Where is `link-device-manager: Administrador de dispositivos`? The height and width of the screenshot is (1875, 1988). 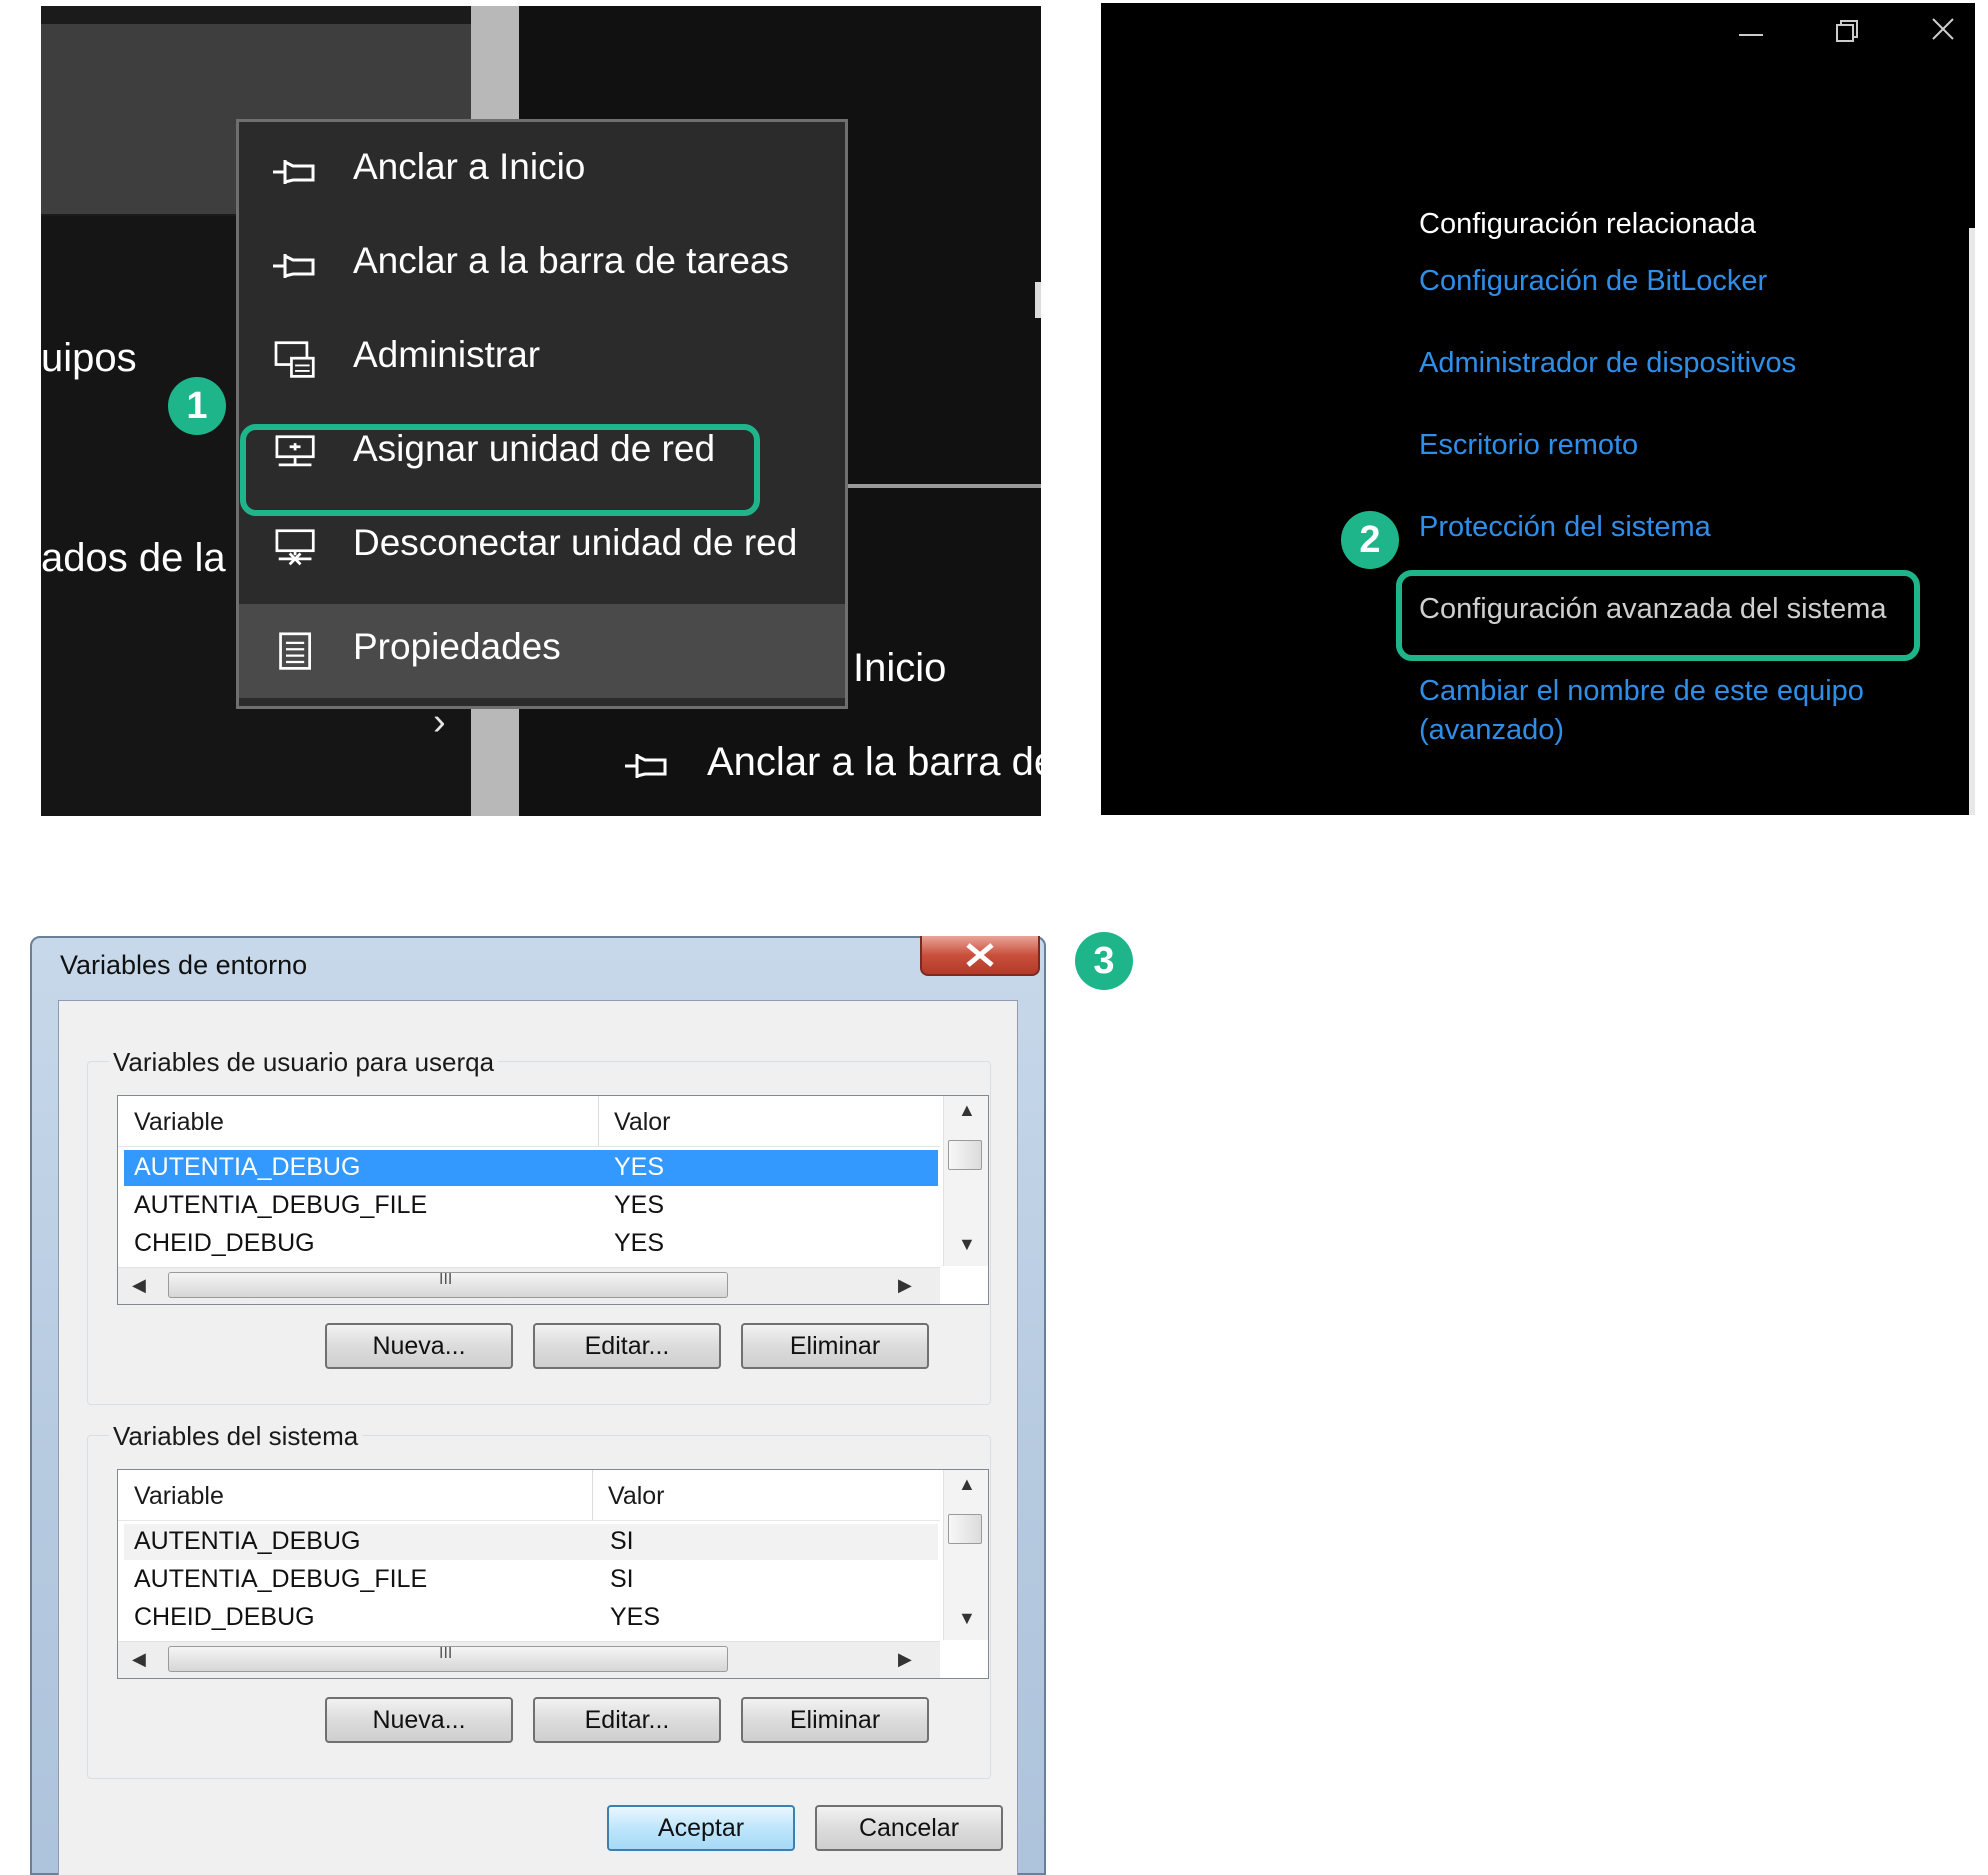 link-device-manager: Administrador de dispositivos is located at coordinates (1607, 363).